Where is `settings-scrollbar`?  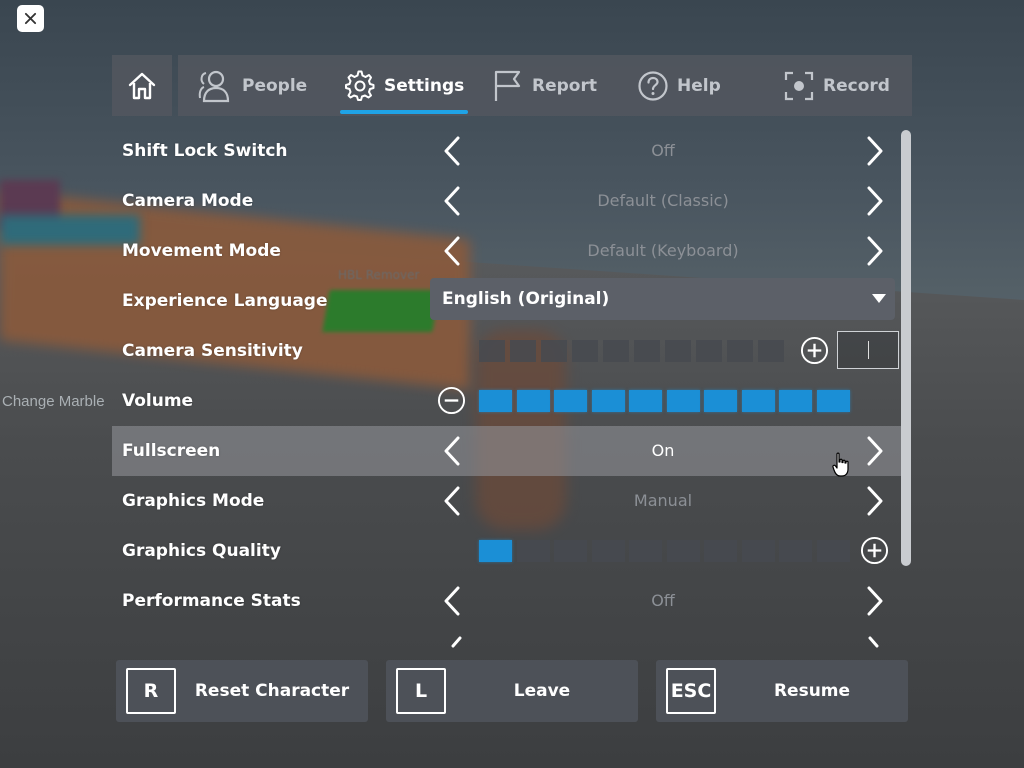
settings-scrollbar is located at coordinates (906, 348).